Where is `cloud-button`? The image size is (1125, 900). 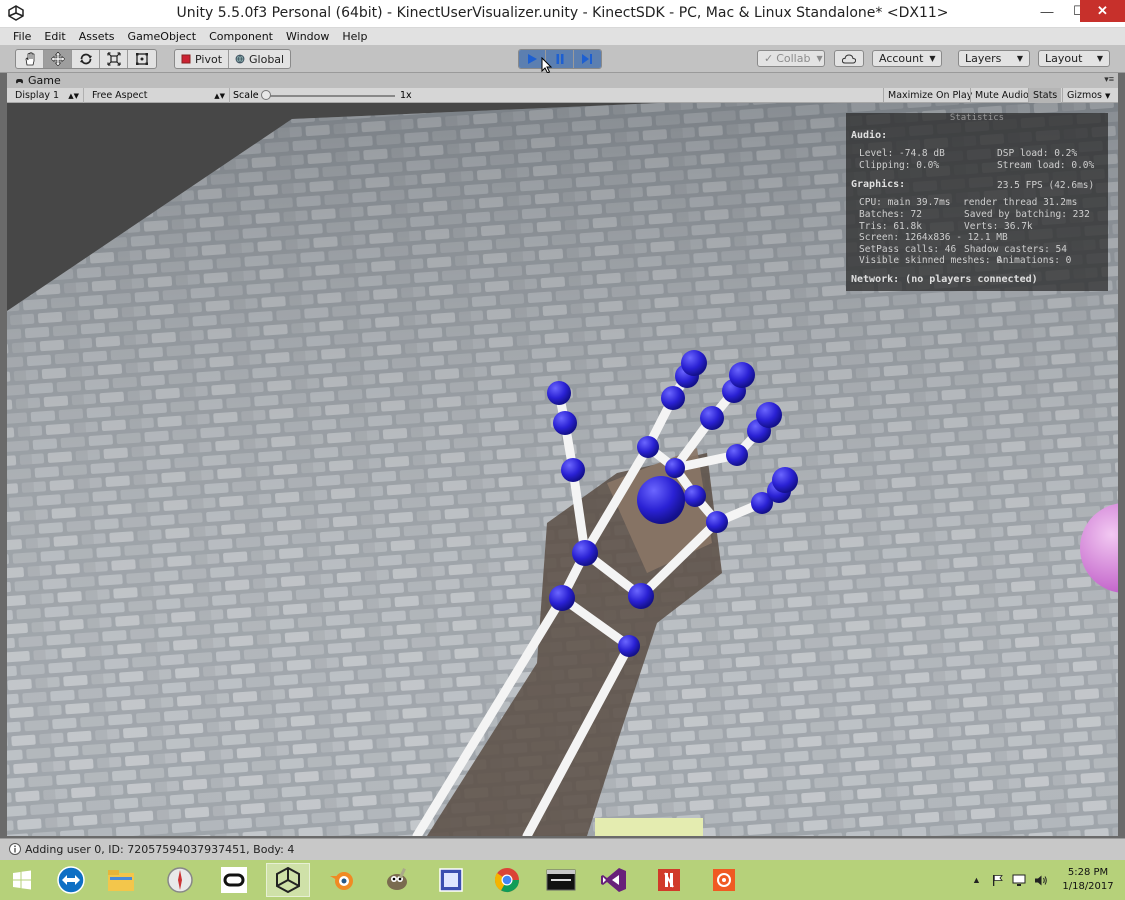 cloud-button is located at coordinates (849, 58).